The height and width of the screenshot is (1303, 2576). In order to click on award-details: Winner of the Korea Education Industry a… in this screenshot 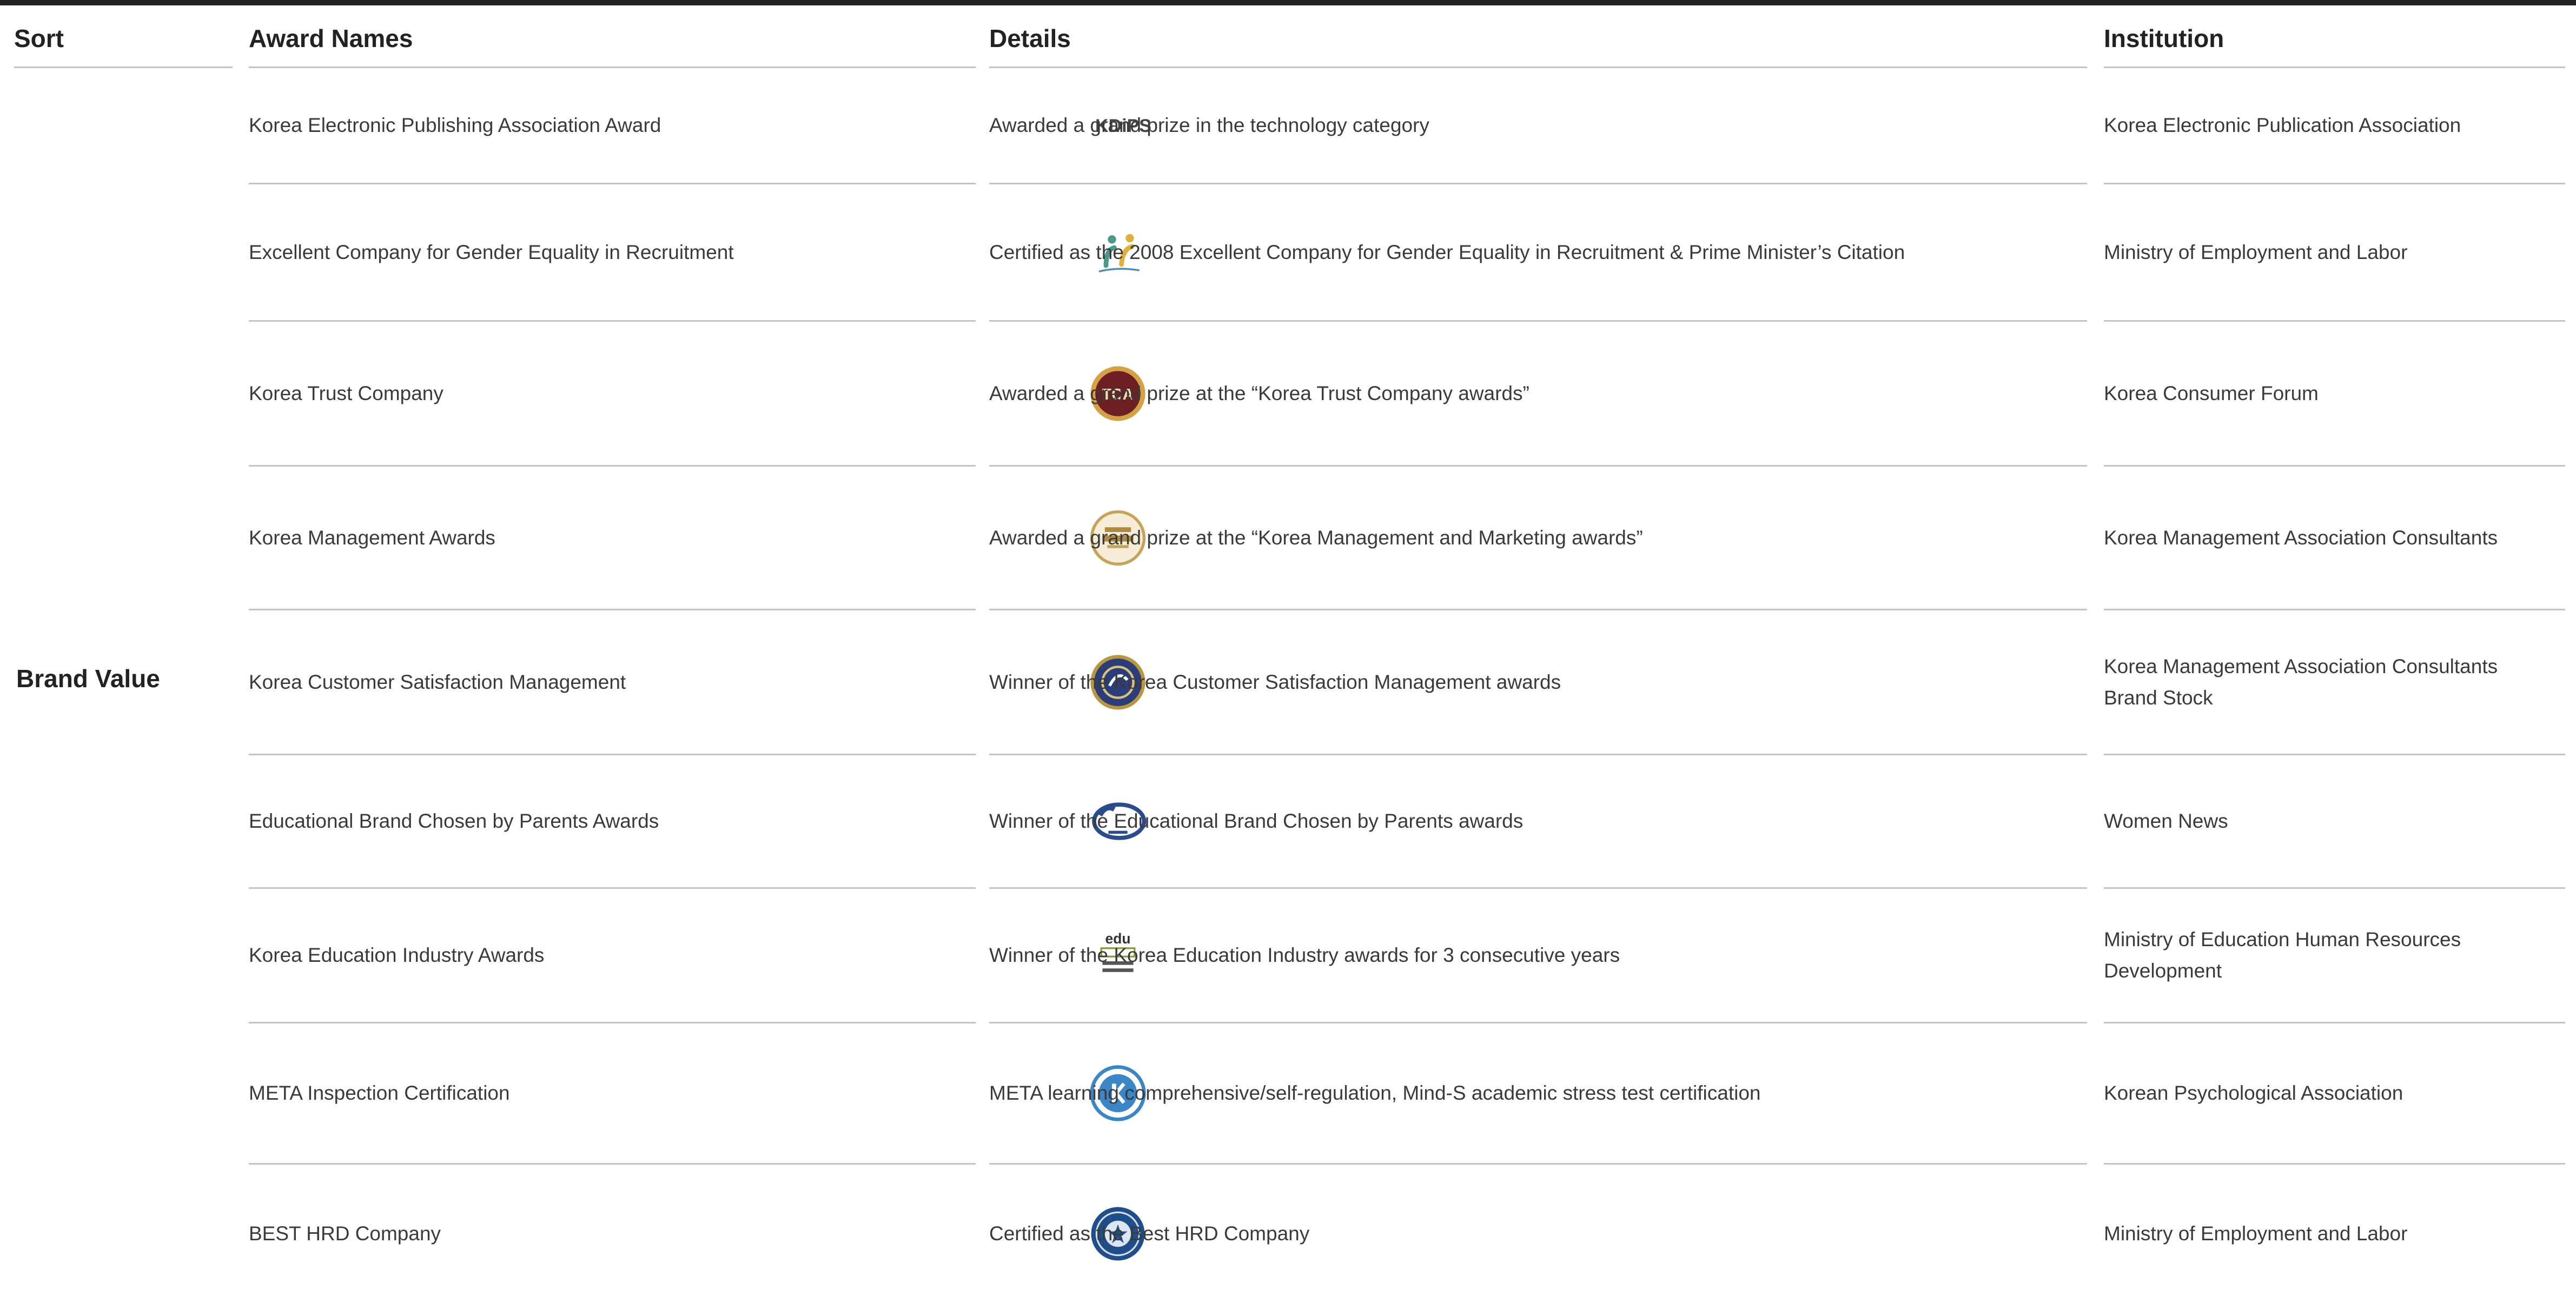, I will do `click(1304, 955)`.